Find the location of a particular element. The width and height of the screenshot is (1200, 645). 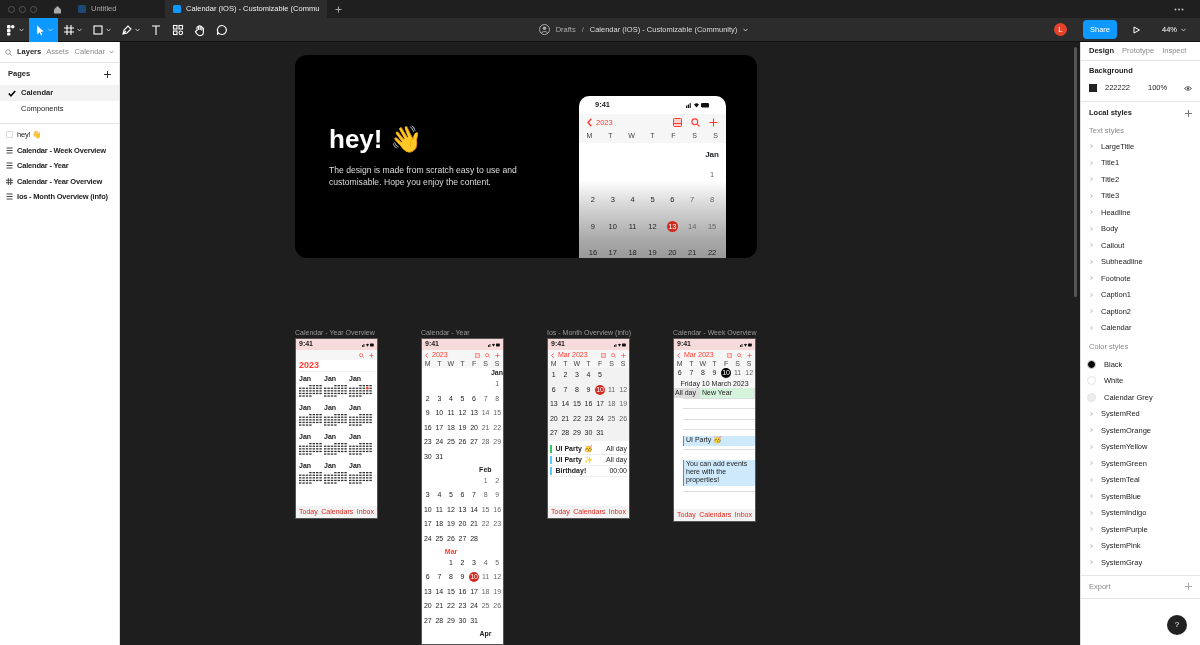

dashed-frame-icon is located at coordinates (9, 135).